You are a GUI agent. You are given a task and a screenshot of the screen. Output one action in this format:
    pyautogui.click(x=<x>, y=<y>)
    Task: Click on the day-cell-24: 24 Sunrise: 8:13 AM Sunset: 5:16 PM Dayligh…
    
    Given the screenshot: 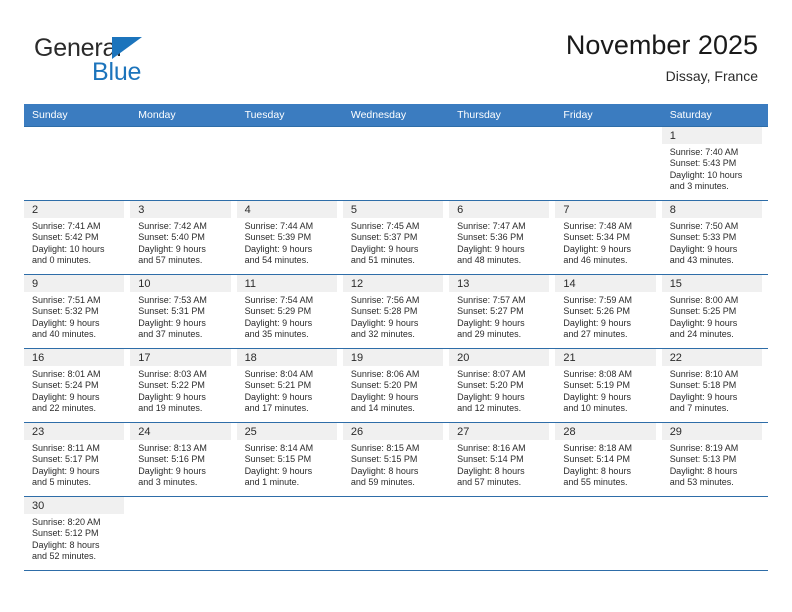 What is the action you would take?
    pyautogui.click(x=183, y=459)
    